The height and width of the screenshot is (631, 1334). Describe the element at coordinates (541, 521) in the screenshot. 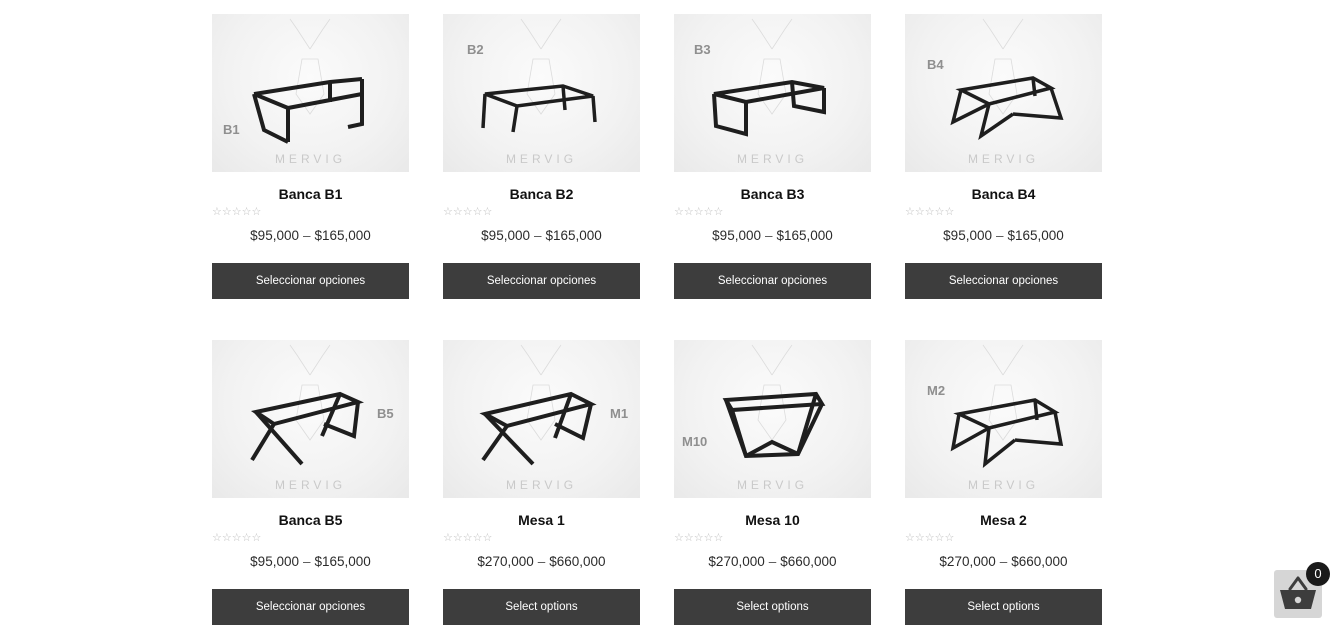

I see `product-title: Mesa 1` at that location.